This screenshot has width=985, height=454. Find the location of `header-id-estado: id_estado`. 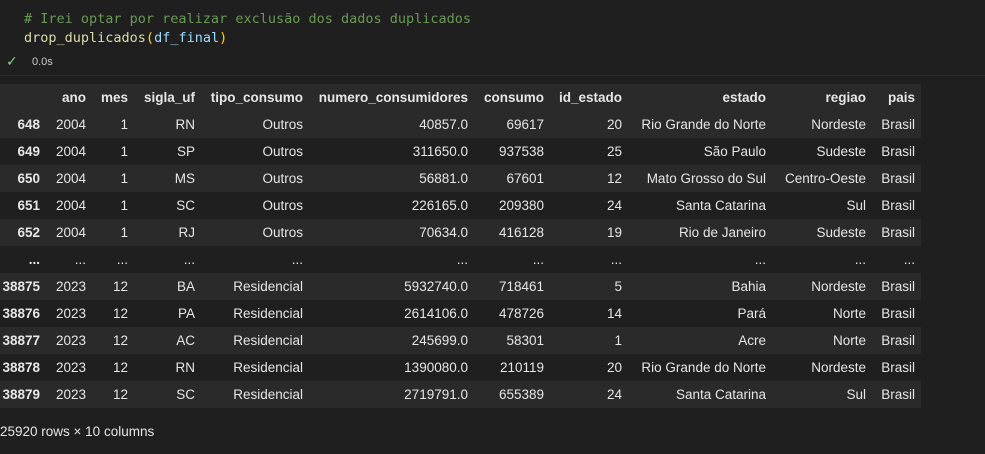

header-id-estado: id_estado is located at coordinates (590, 97).